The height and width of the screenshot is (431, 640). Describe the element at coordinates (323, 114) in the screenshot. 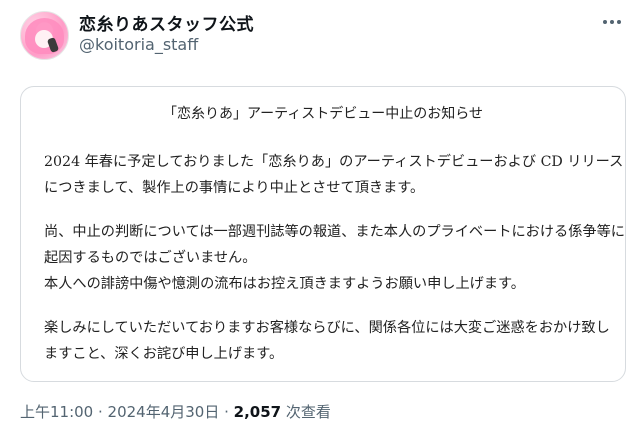

I see `notice-title: 「恋糸りあ」アーティストデビュー中止のお知らせ` at that location.